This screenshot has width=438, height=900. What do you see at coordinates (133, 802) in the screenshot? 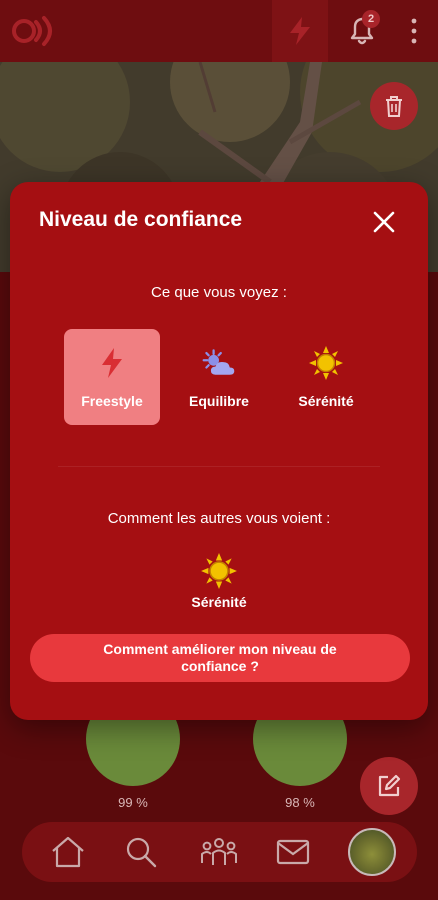
I see `score-label: 99 %` at bounding box center [133, 802].